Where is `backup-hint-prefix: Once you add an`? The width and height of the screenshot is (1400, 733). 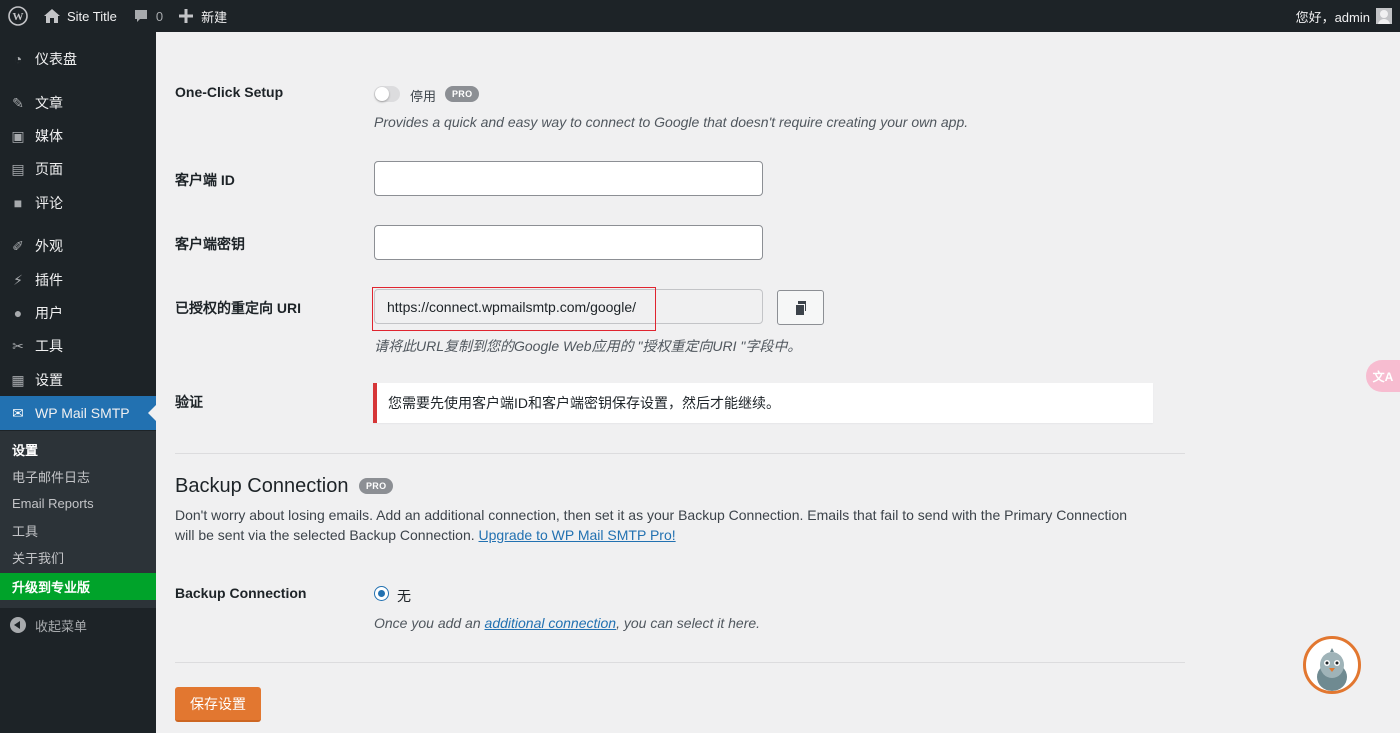 backup-hint-prefix: Once you add an is located at coordinates (427, 623).